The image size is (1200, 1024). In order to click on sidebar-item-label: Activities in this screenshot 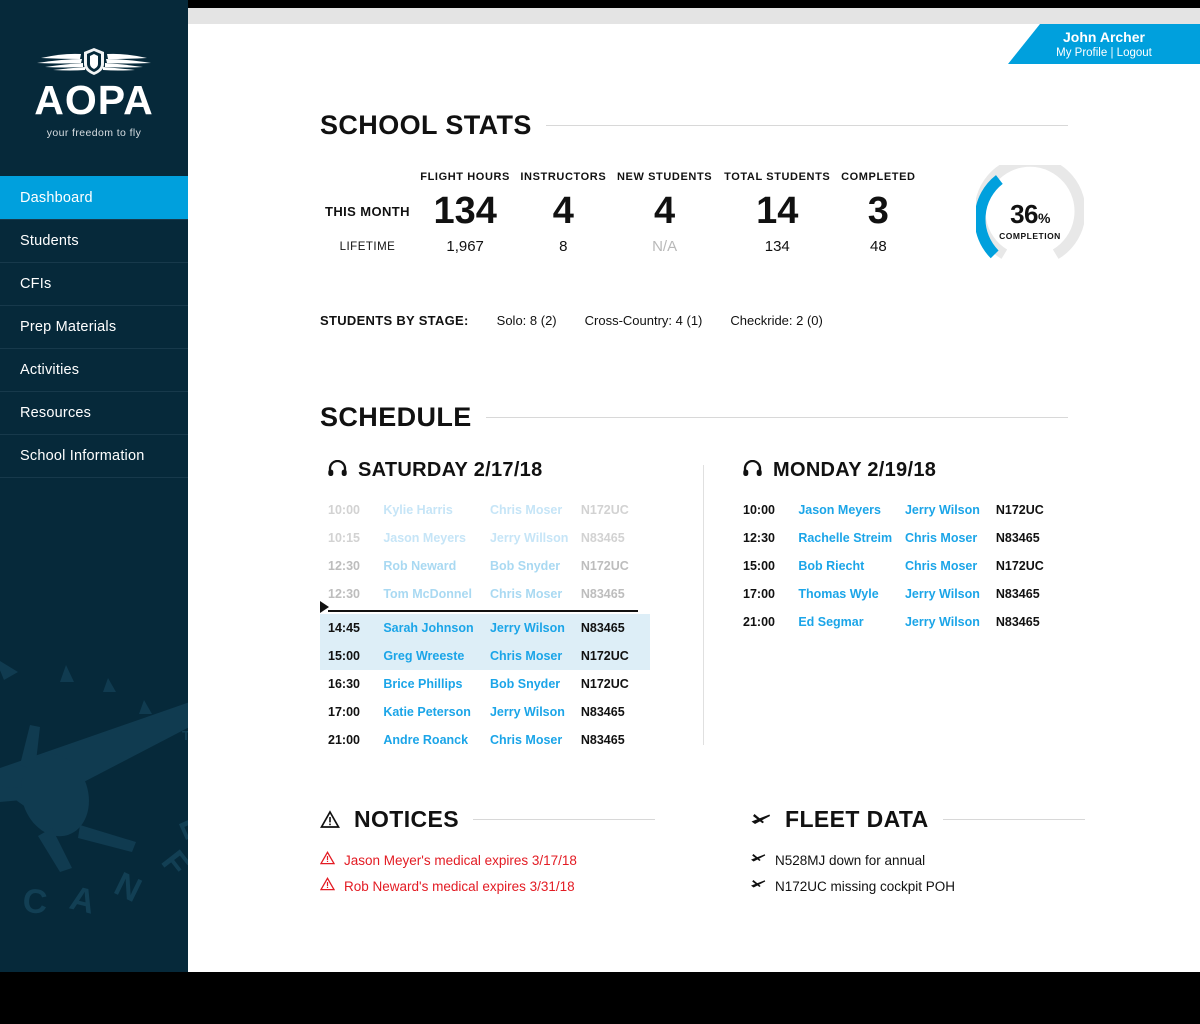, I will do `click(50, 370)`.